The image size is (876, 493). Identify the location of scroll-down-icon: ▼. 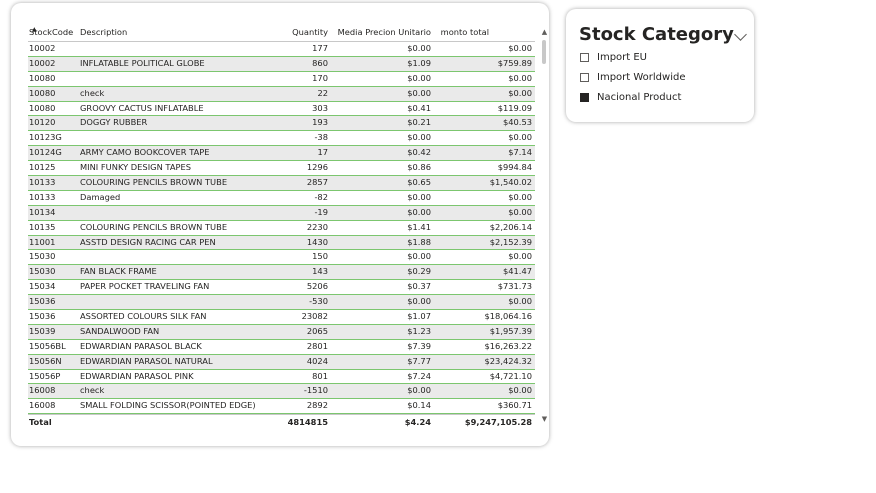
(544, 419).